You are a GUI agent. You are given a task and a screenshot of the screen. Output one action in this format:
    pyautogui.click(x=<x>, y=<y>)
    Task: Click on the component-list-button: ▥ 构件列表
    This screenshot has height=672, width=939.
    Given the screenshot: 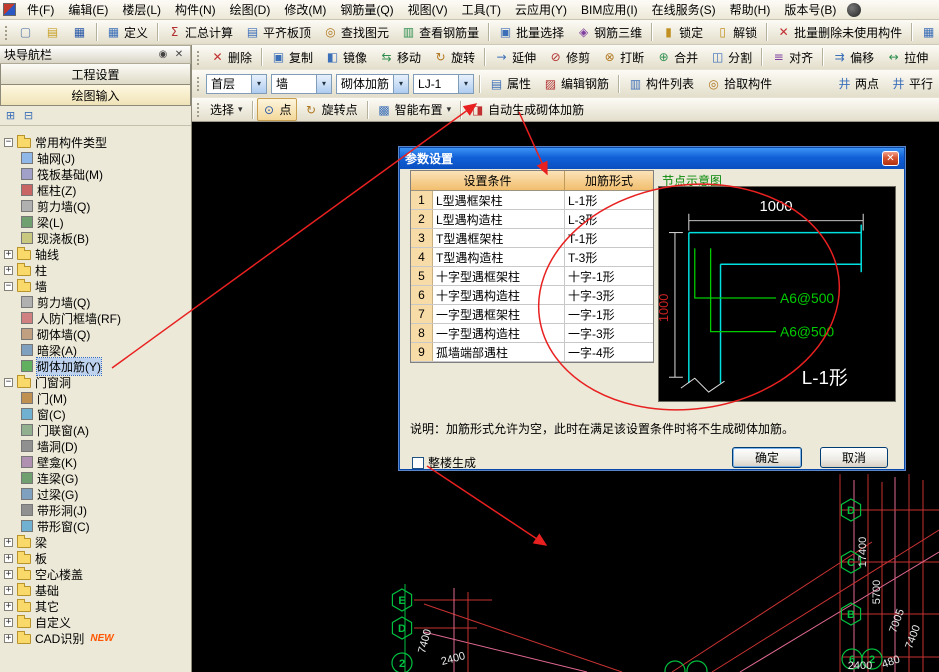 What is the action you would take?
    pyautogui.click(x=661, y=83)
    